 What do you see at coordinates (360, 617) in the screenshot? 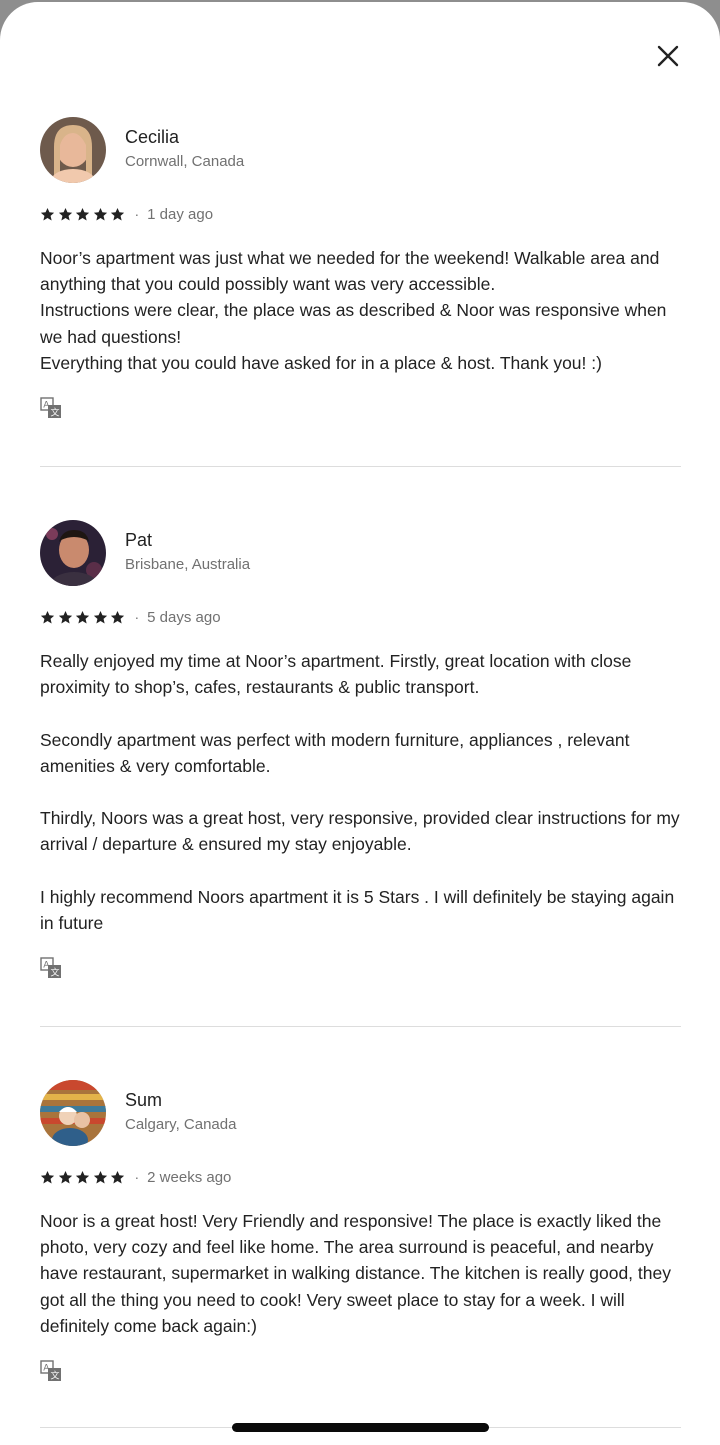
I see `rating-row: · 5 days ago` at bounding box center [360, 617].